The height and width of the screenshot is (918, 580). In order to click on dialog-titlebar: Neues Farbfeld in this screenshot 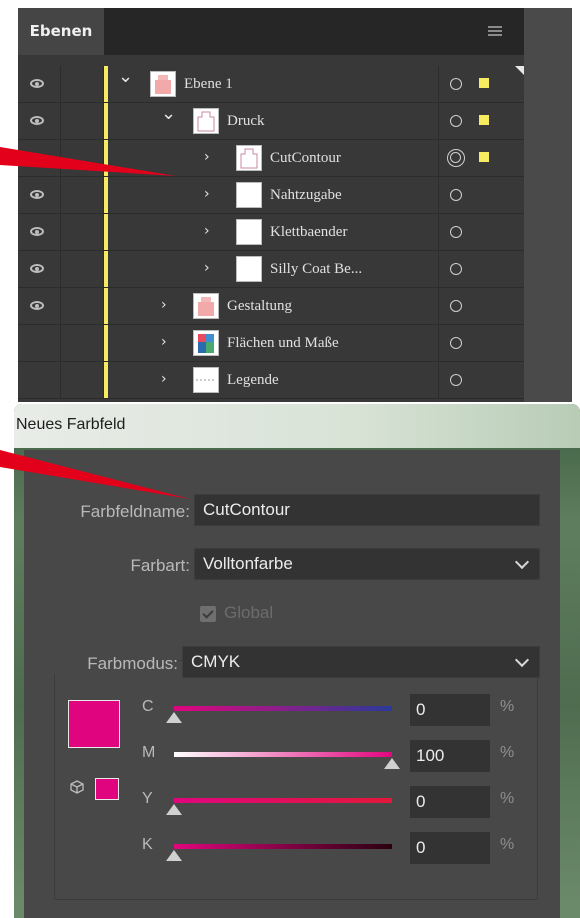, I will do `click(297, 426)`.